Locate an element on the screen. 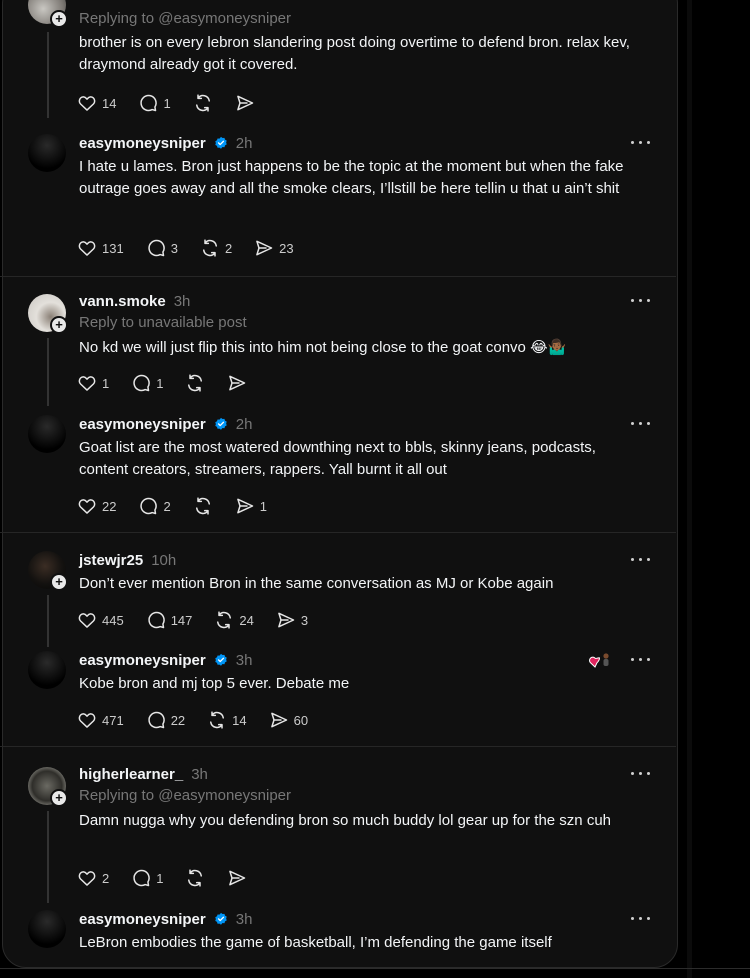  reply-button: 22 is located at coordinates (165, 720).